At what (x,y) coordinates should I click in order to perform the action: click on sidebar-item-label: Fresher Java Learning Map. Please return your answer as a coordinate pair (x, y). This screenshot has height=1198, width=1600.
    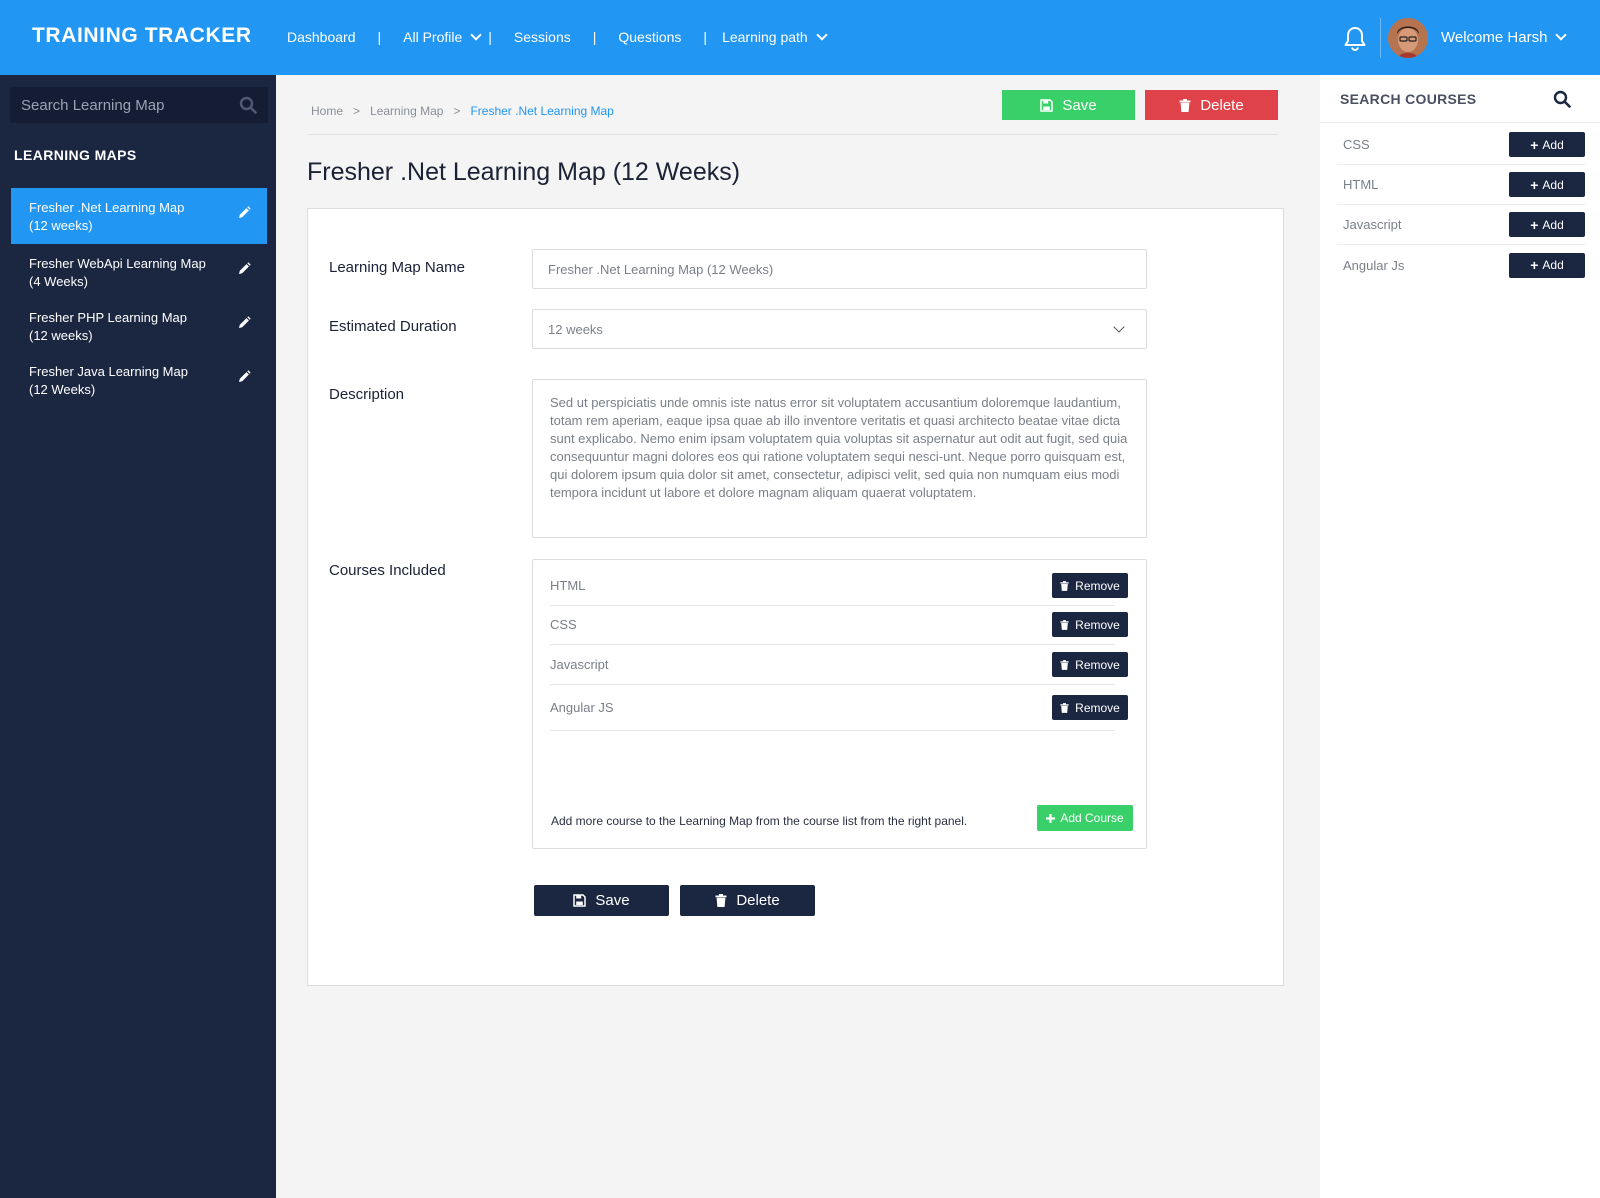
    Looking at the image, I should click on (108, 371).